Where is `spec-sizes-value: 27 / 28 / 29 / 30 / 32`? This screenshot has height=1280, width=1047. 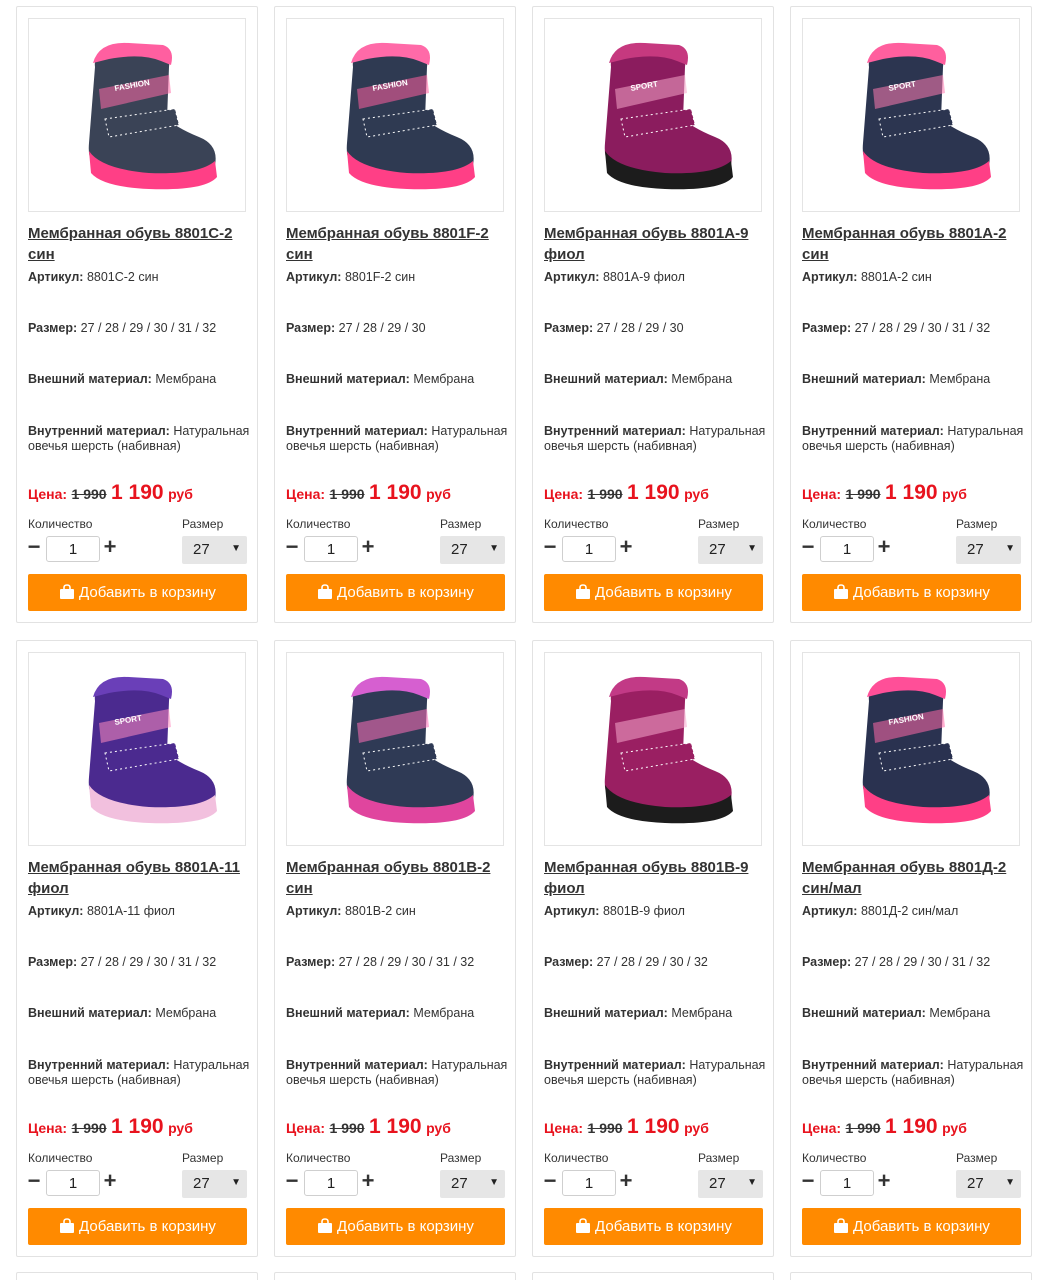 spec-sizes-value: 27 / 28 / 29 / 30 / 32 is located at coordinates (652, 962).